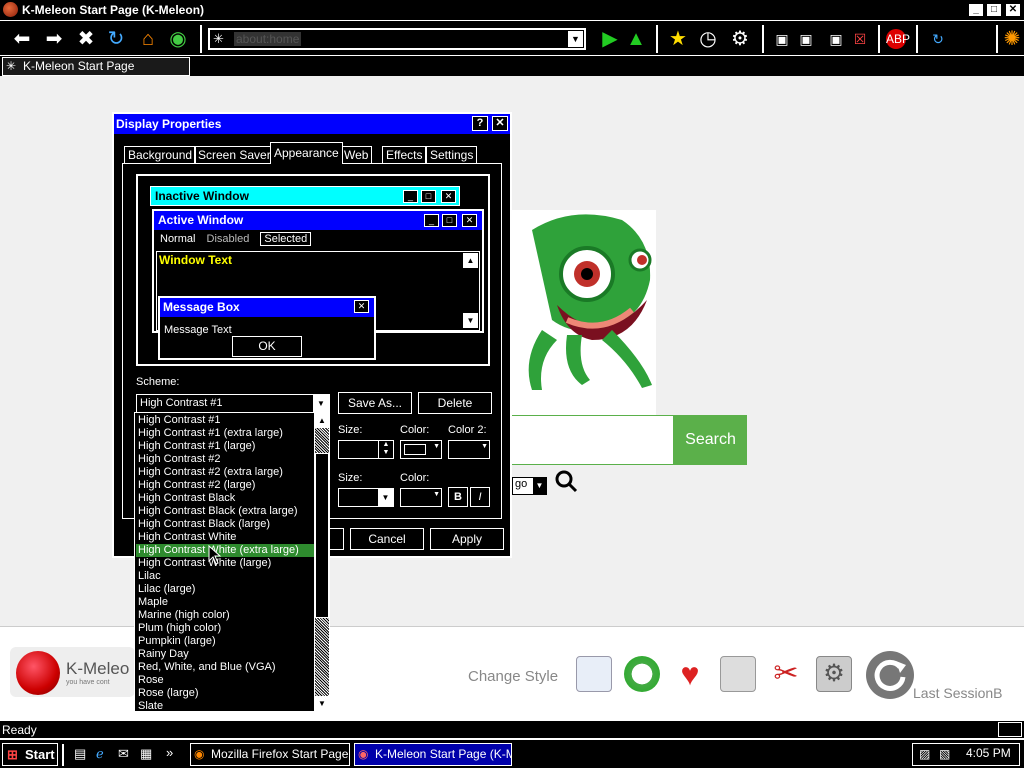 This screenshot has width=1024, height=768. What do you see at coordinates (225, 563) in the screenshot?
I see `scheme-list-item: High Contrast White (large)` at bounding box center [225, 563].